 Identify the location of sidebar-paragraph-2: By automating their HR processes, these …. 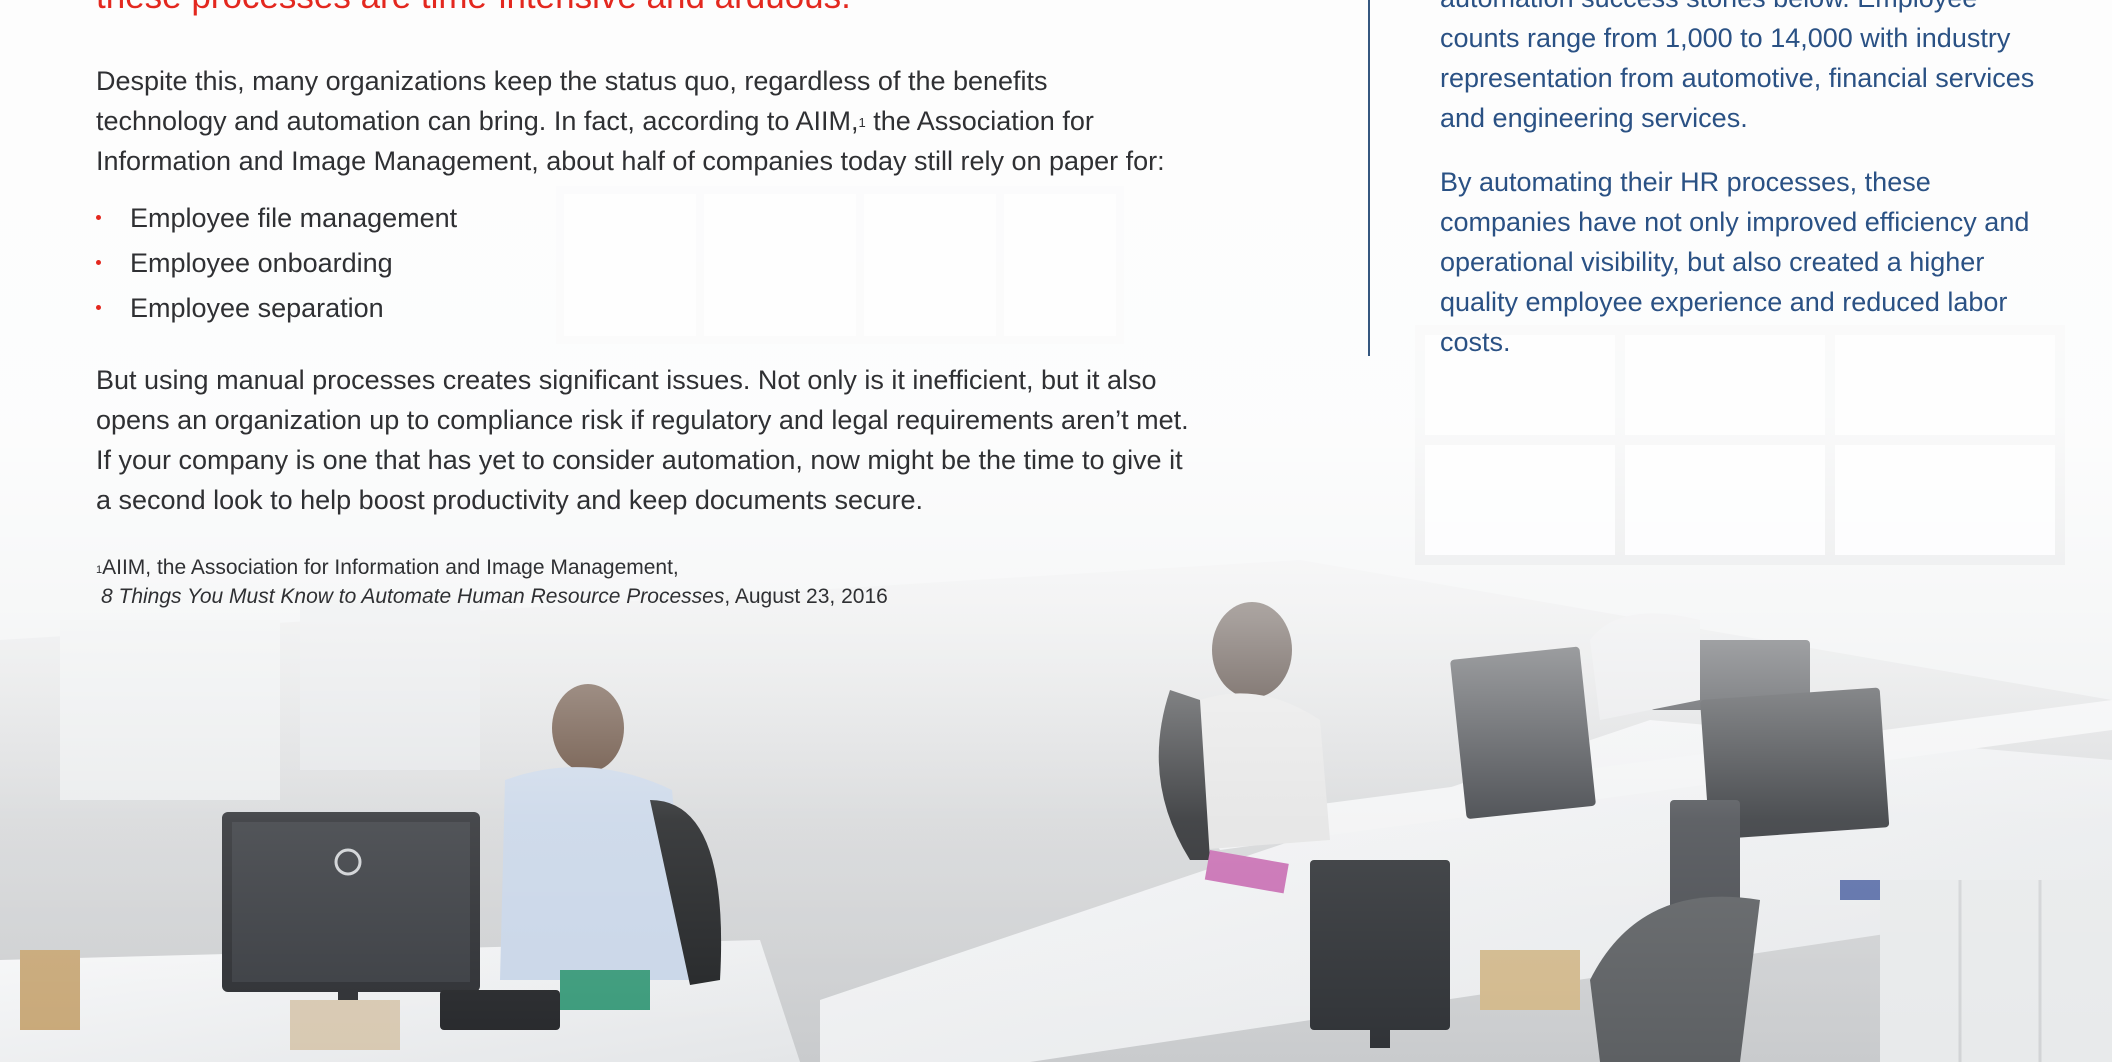
(1735, 262).